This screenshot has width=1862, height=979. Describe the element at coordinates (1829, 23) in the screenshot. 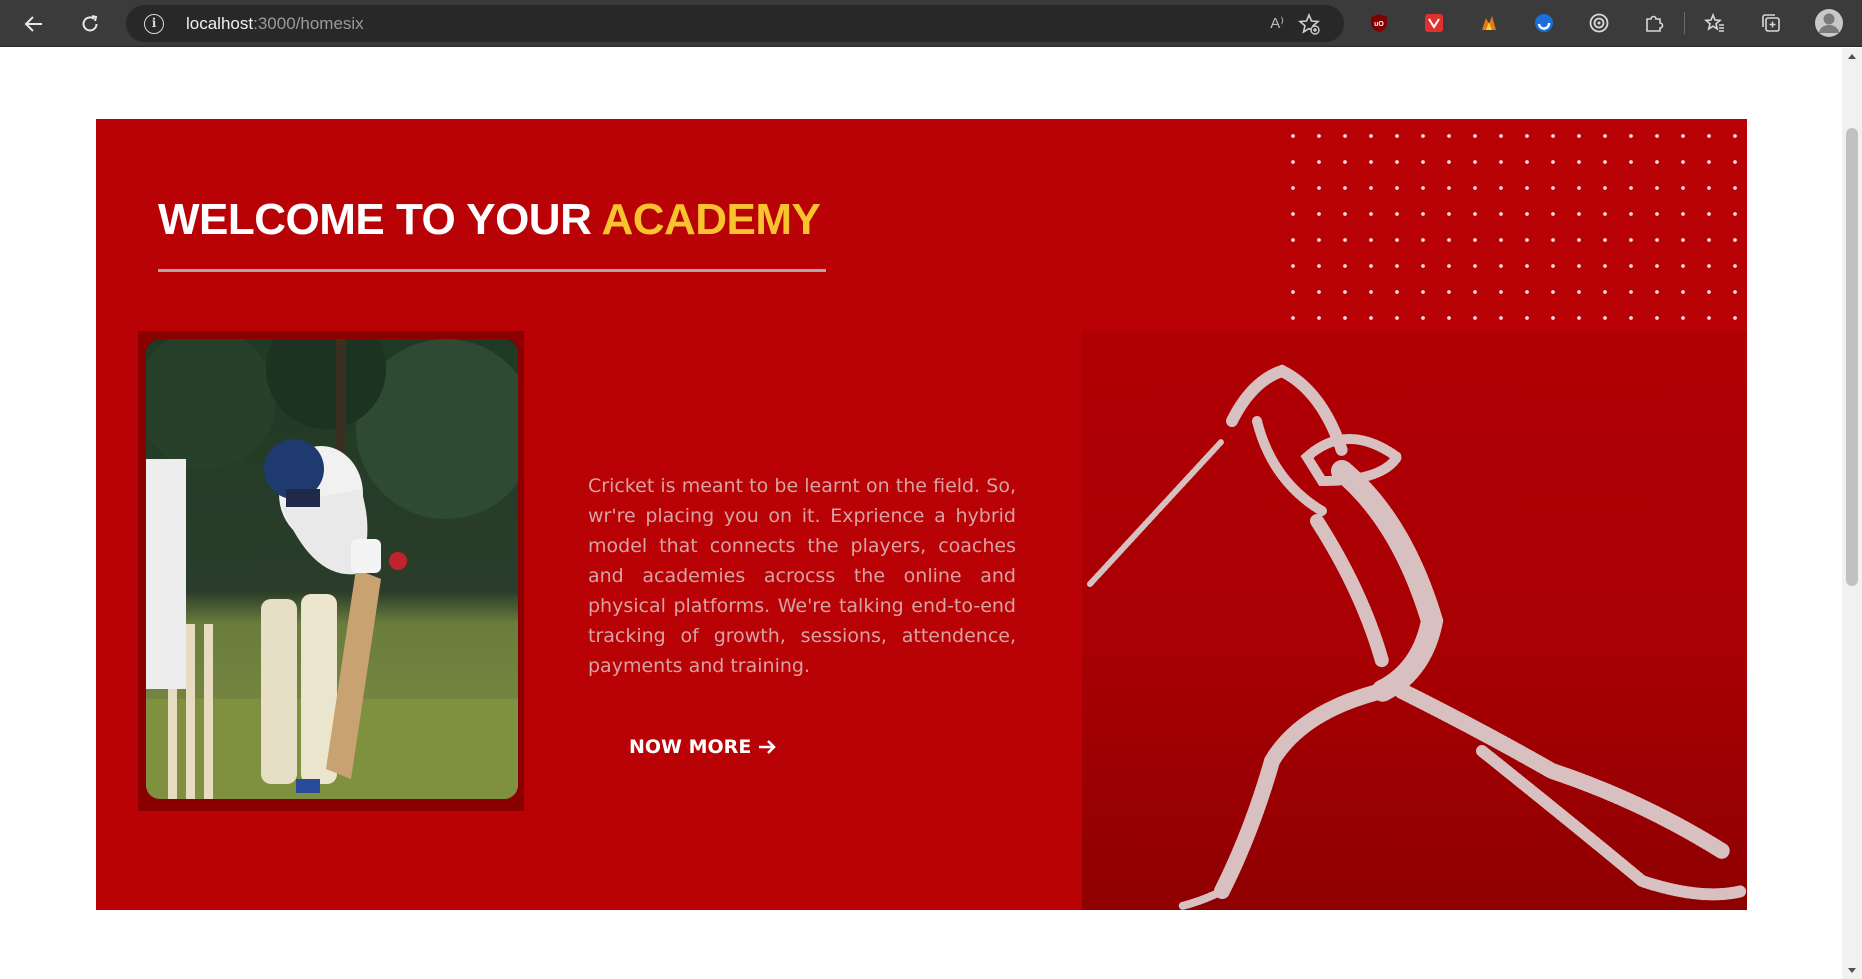

I see `profile-avatar-icon` at that location.